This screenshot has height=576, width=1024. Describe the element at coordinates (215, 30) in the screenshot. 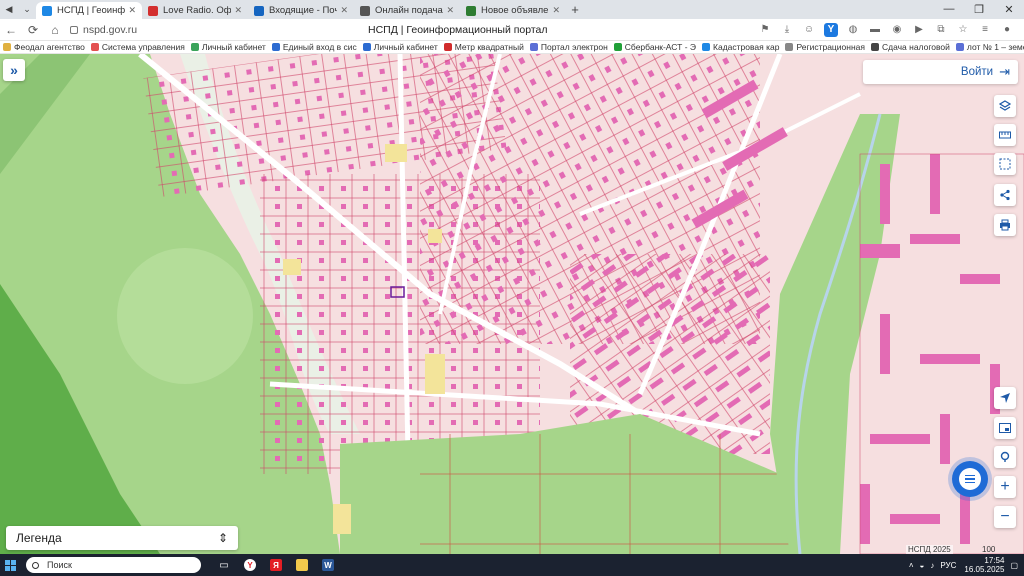

I see `url-field: nspd.gov.ru` at that location.